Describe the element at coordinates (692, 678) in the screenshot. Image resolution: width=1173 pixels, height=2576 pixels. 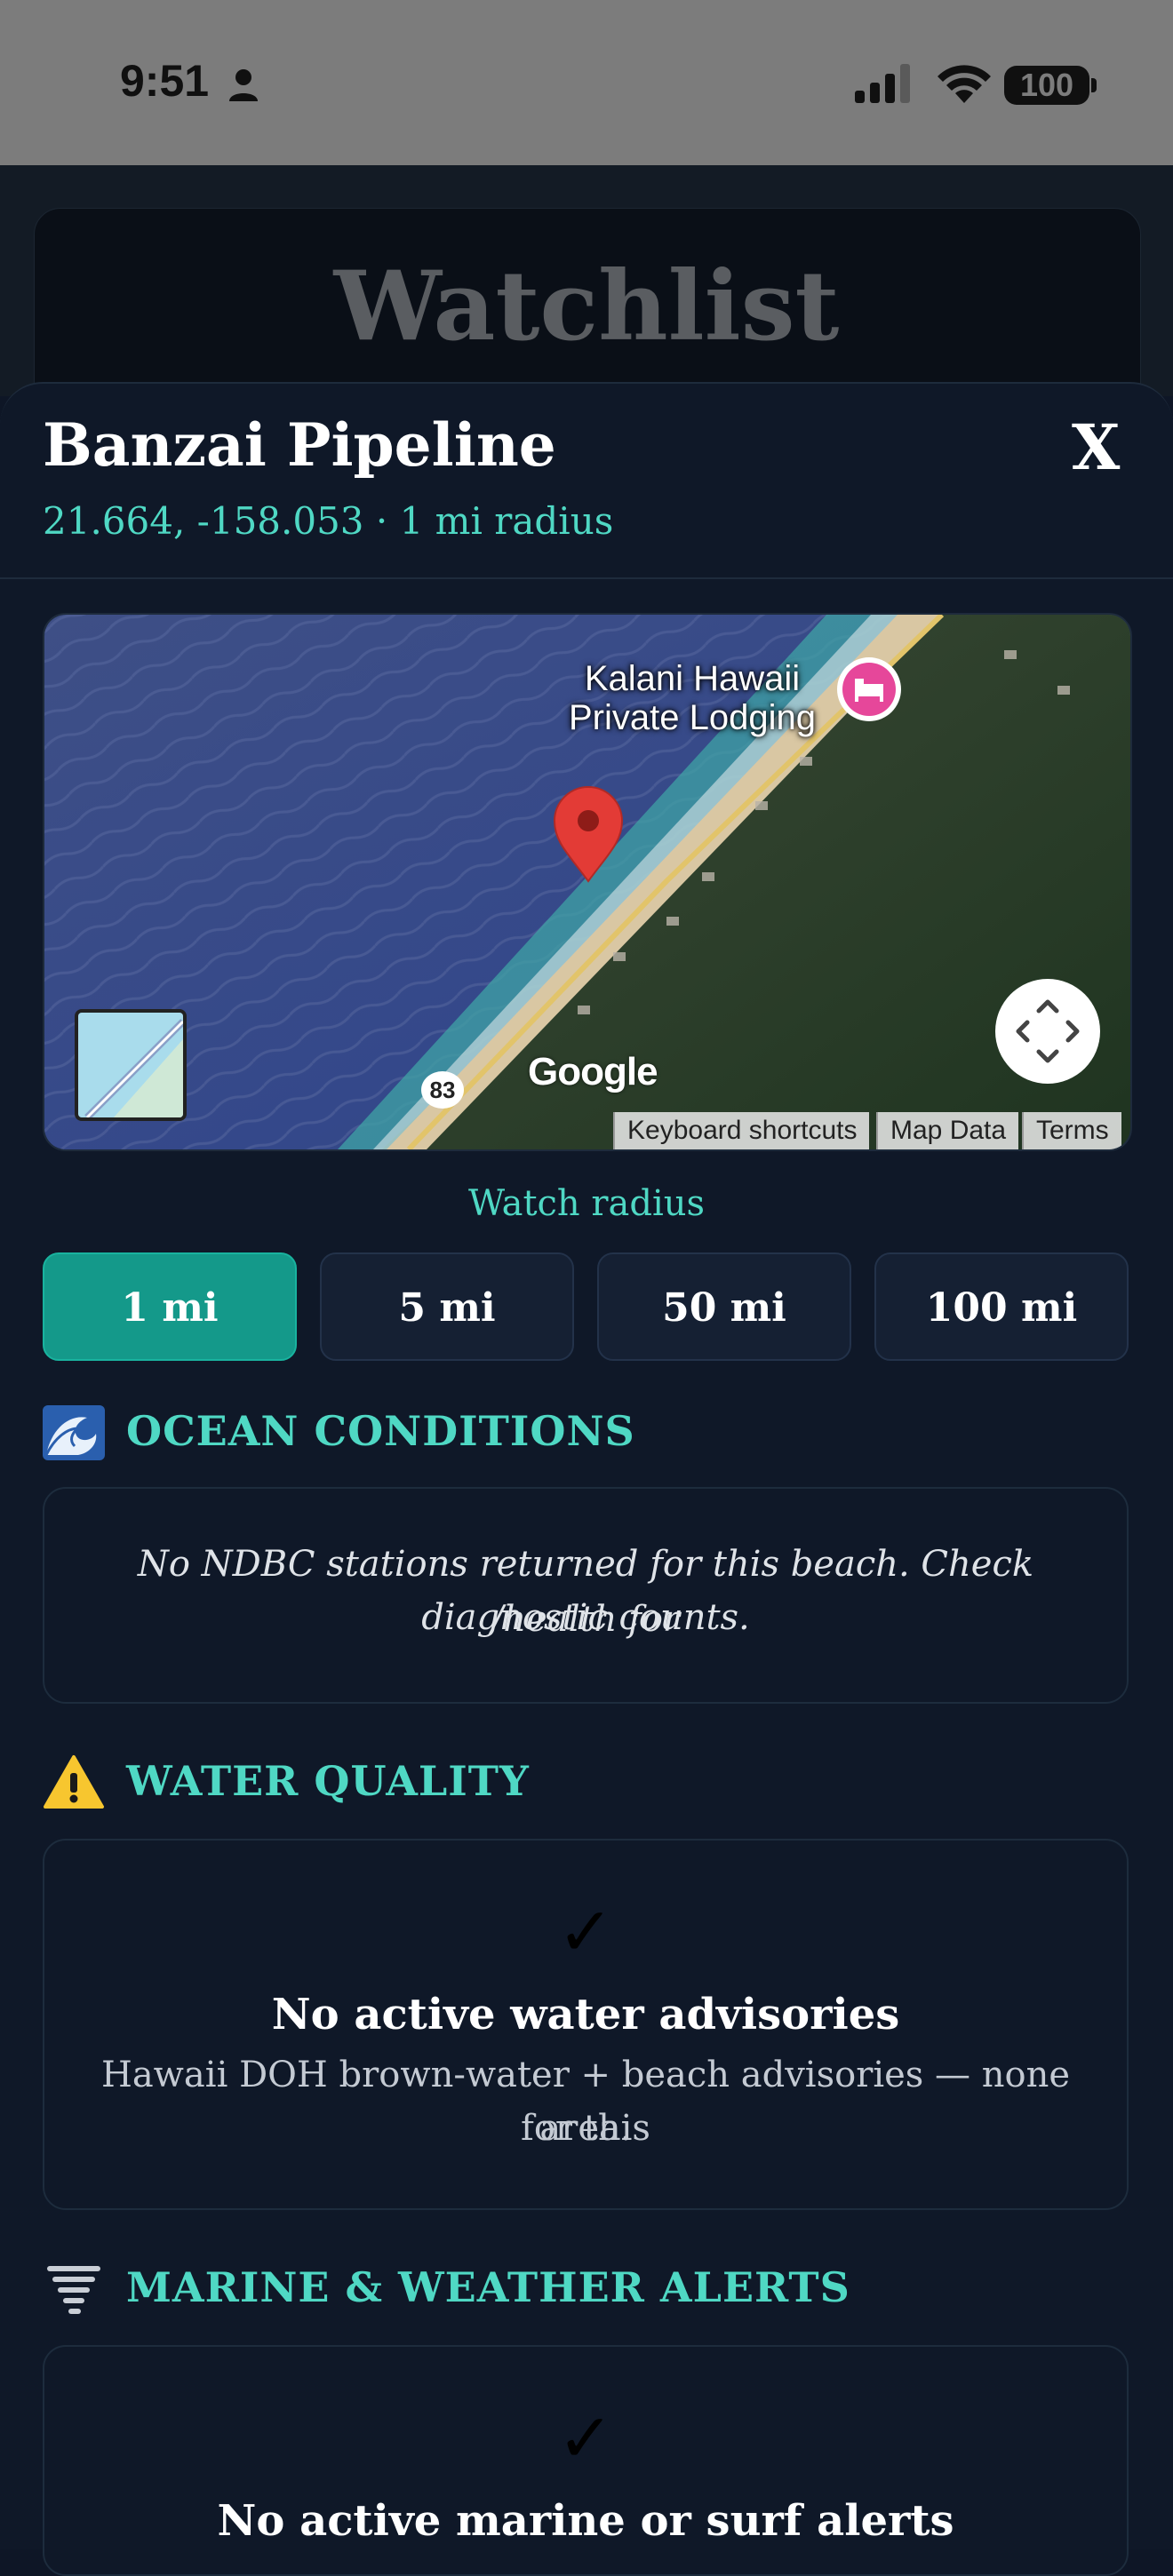
I see `poi-name-line1: Kalani Hawaii` at that location.